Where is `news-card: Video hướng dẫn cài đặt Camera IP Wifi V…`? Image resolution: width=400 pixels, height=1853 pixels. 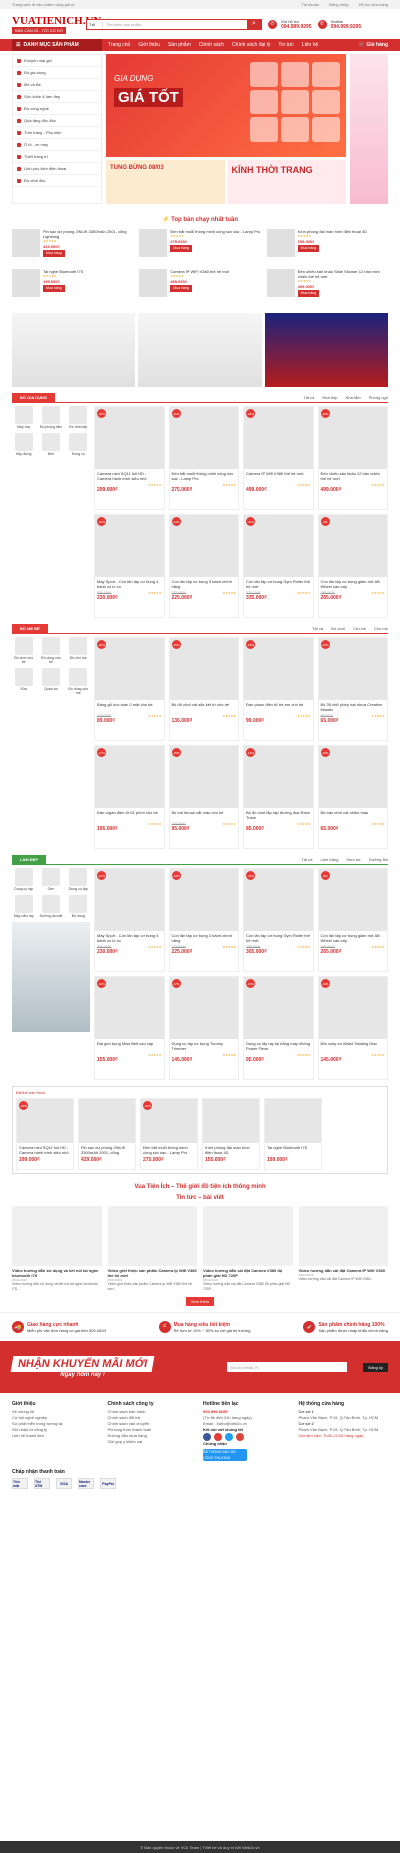
news-card: Video hướng dẫn cài đặt Camera IP Wifi V… is located at coordinates (343, 1248).